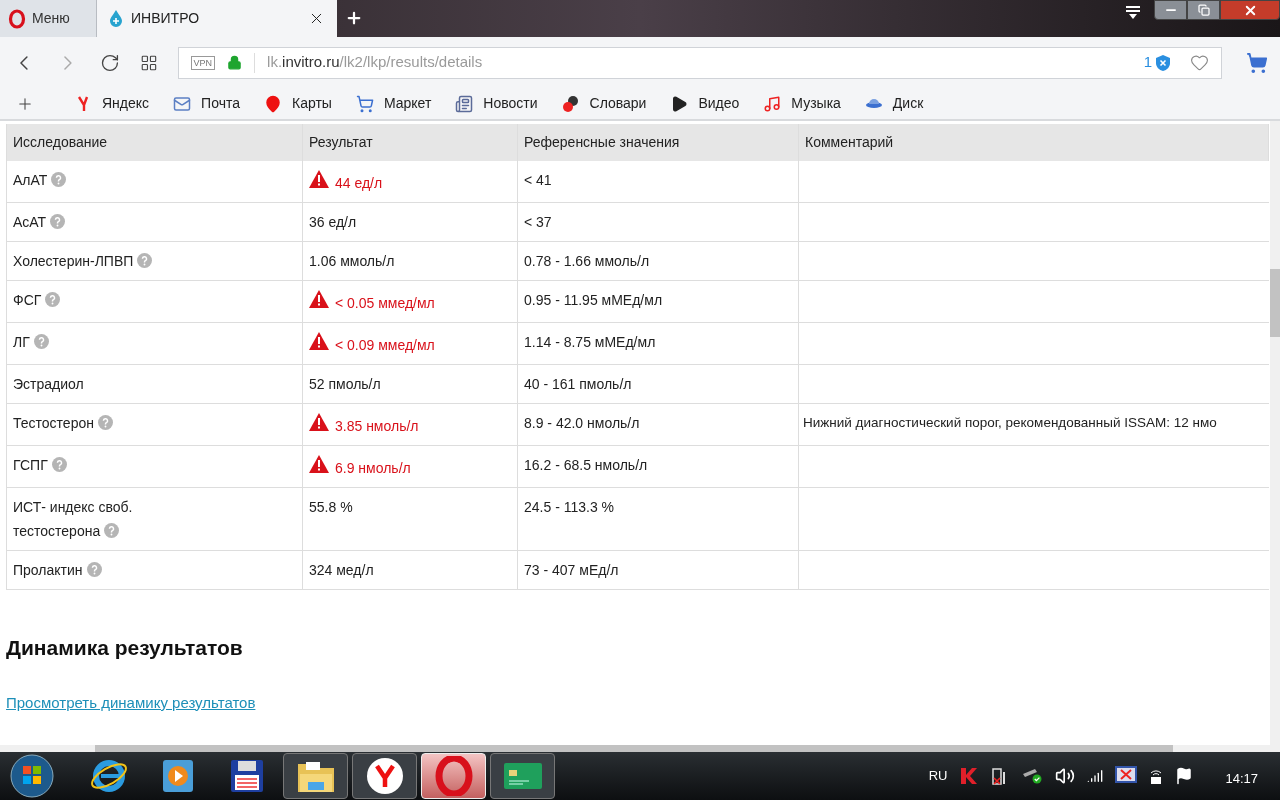 Image resolution: width=1280 pixels, height=800 pixels. Describe the element at coordinates (333, 222) in the screenshot. I see `result-value: 36 ед/л` at that location.